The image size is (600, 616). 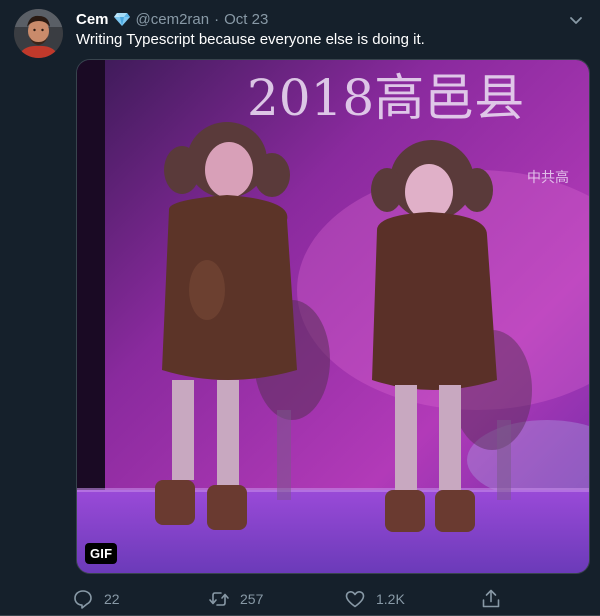 I want to click on reply-icon, so click(x=83, y=599).